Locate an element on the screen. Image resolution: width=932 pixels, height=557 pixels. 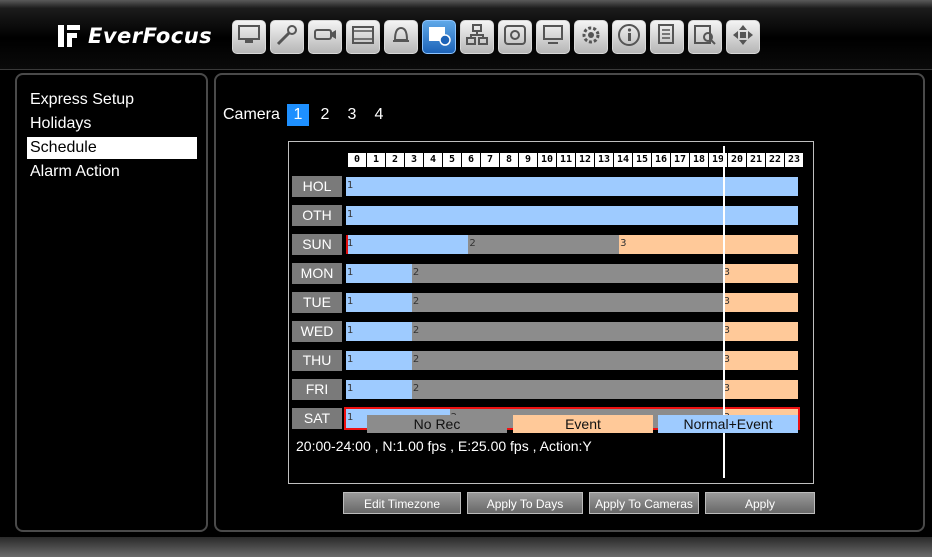
schedule-bar-sun: 1 2 3 is located at coordinates (572, 244).